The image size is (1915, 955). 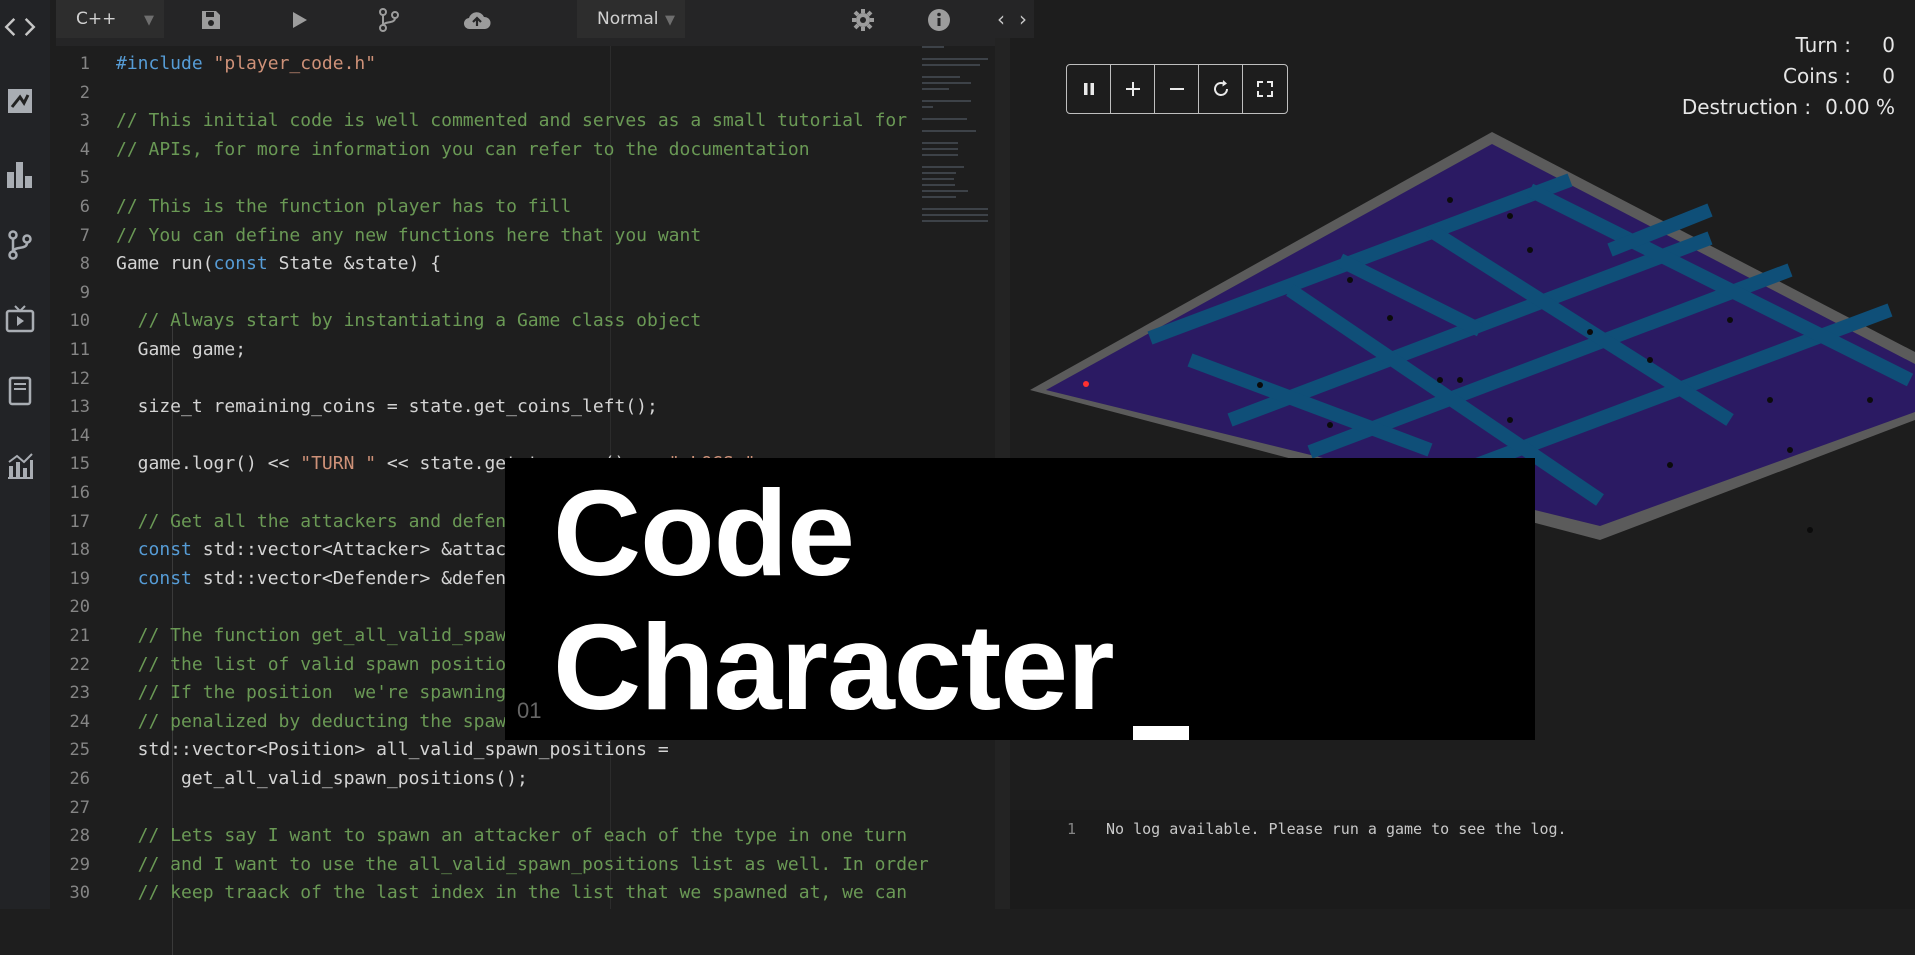 What do you see at coordinates (299, 20) in the screenshot?
I see `run-icon` at bounding box center [299, 20].